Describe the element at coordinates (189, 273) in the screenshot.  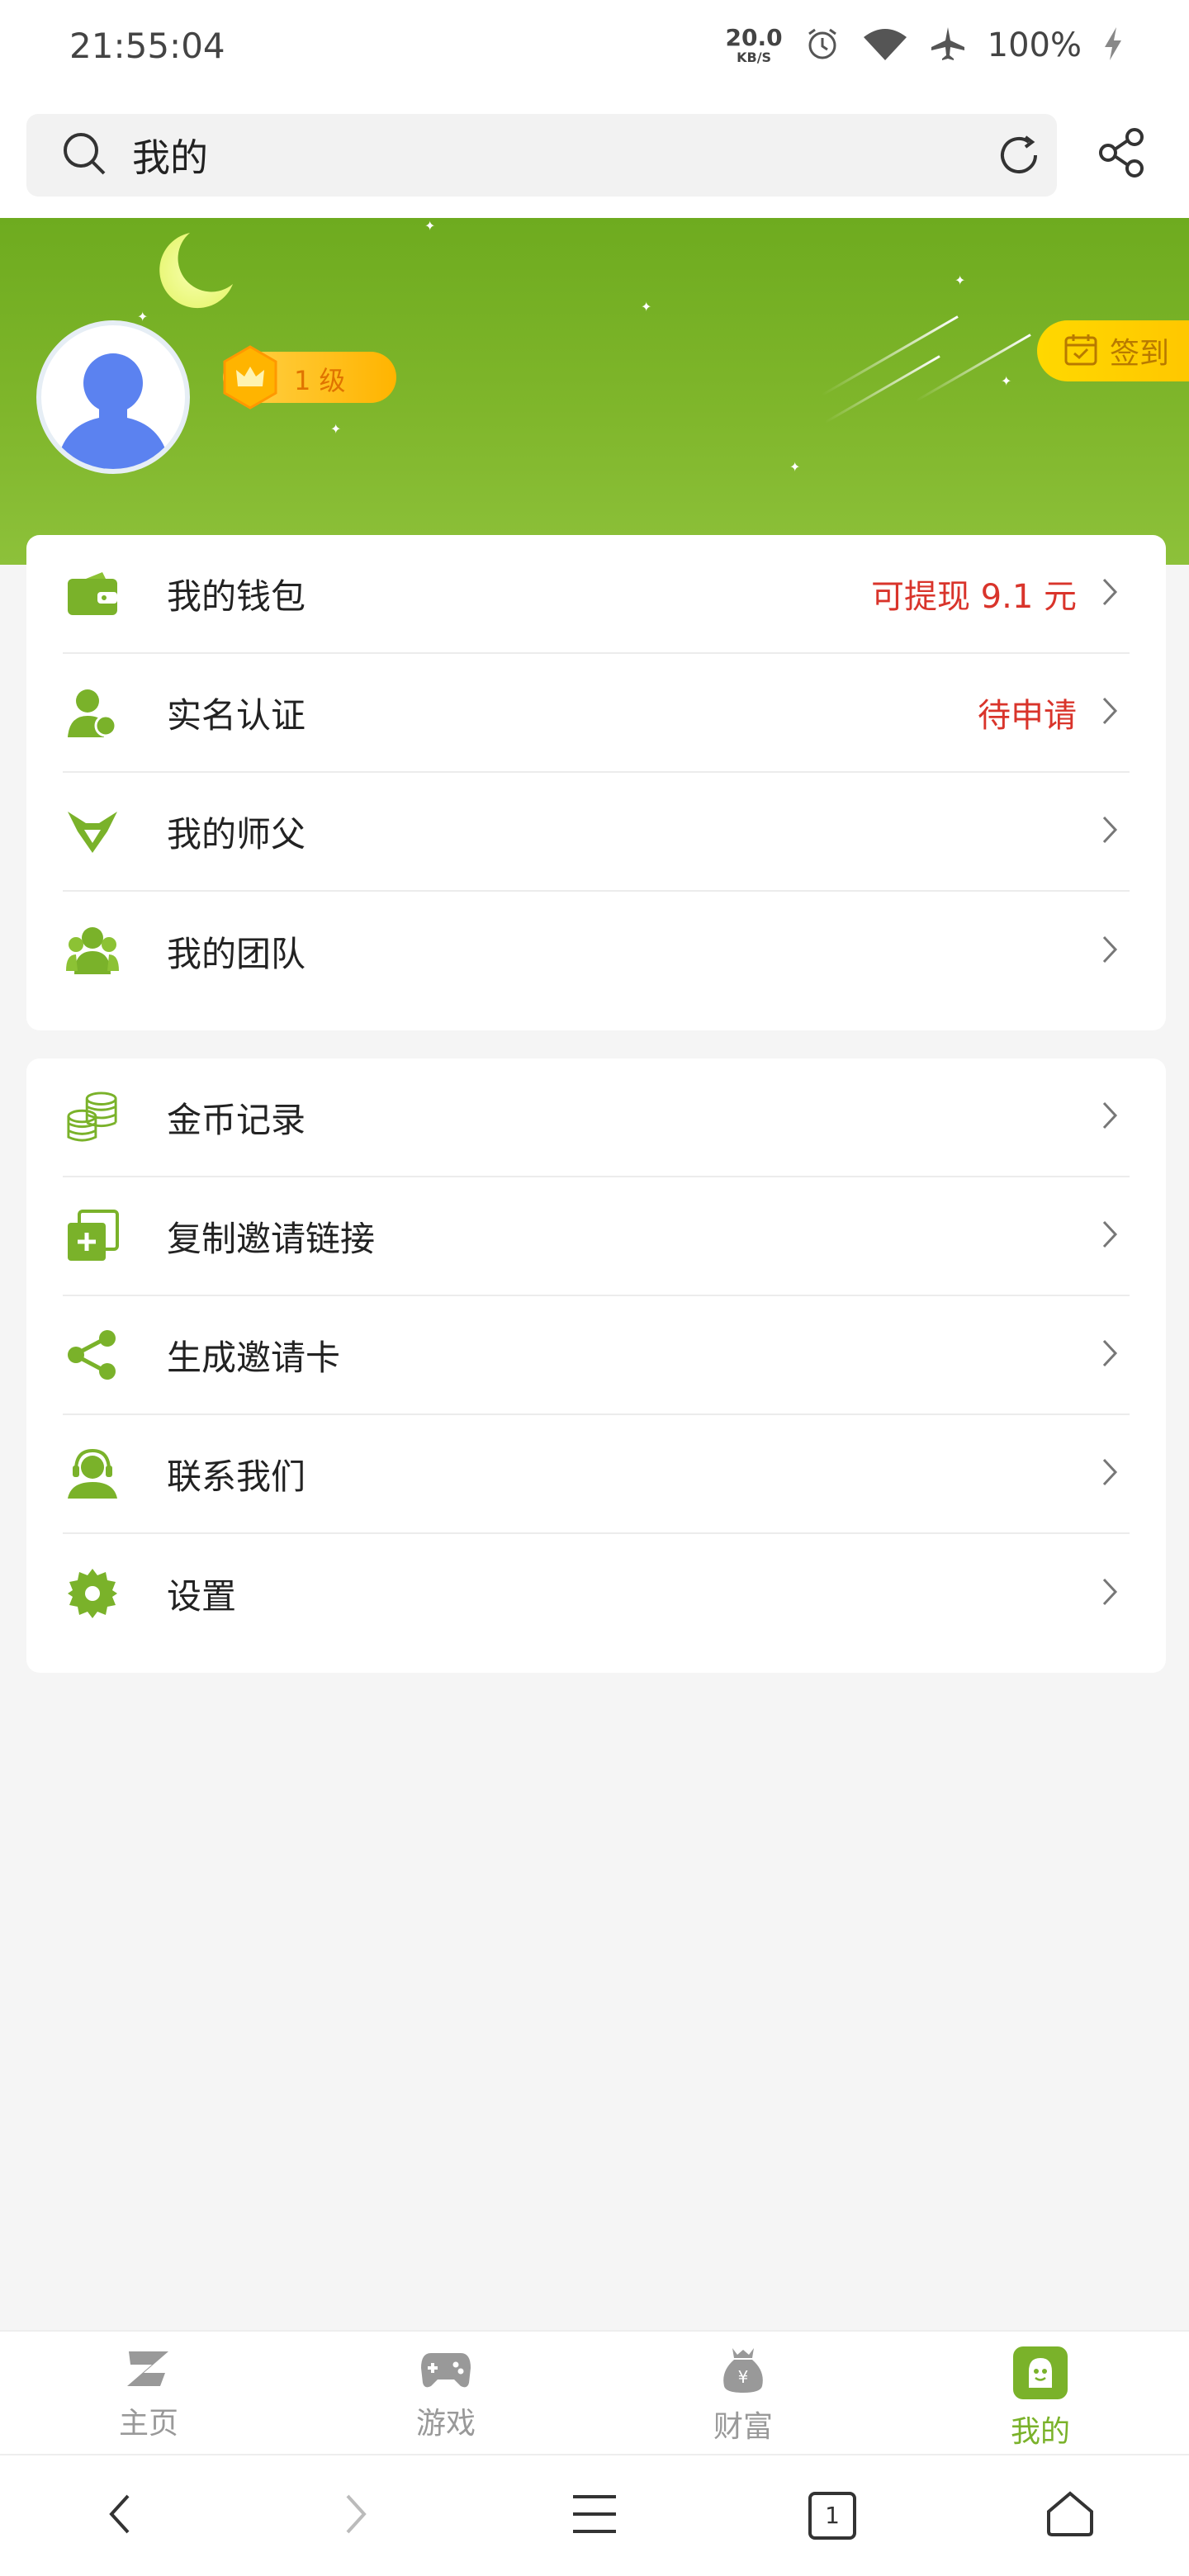
I see `moon-icon` at that location.